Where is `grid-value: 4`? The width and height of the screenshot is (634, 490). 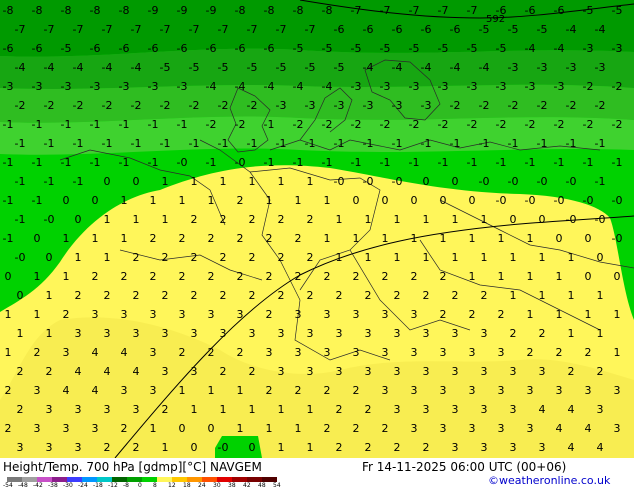 grid-value: 4 is located at coordinates (95, 352).